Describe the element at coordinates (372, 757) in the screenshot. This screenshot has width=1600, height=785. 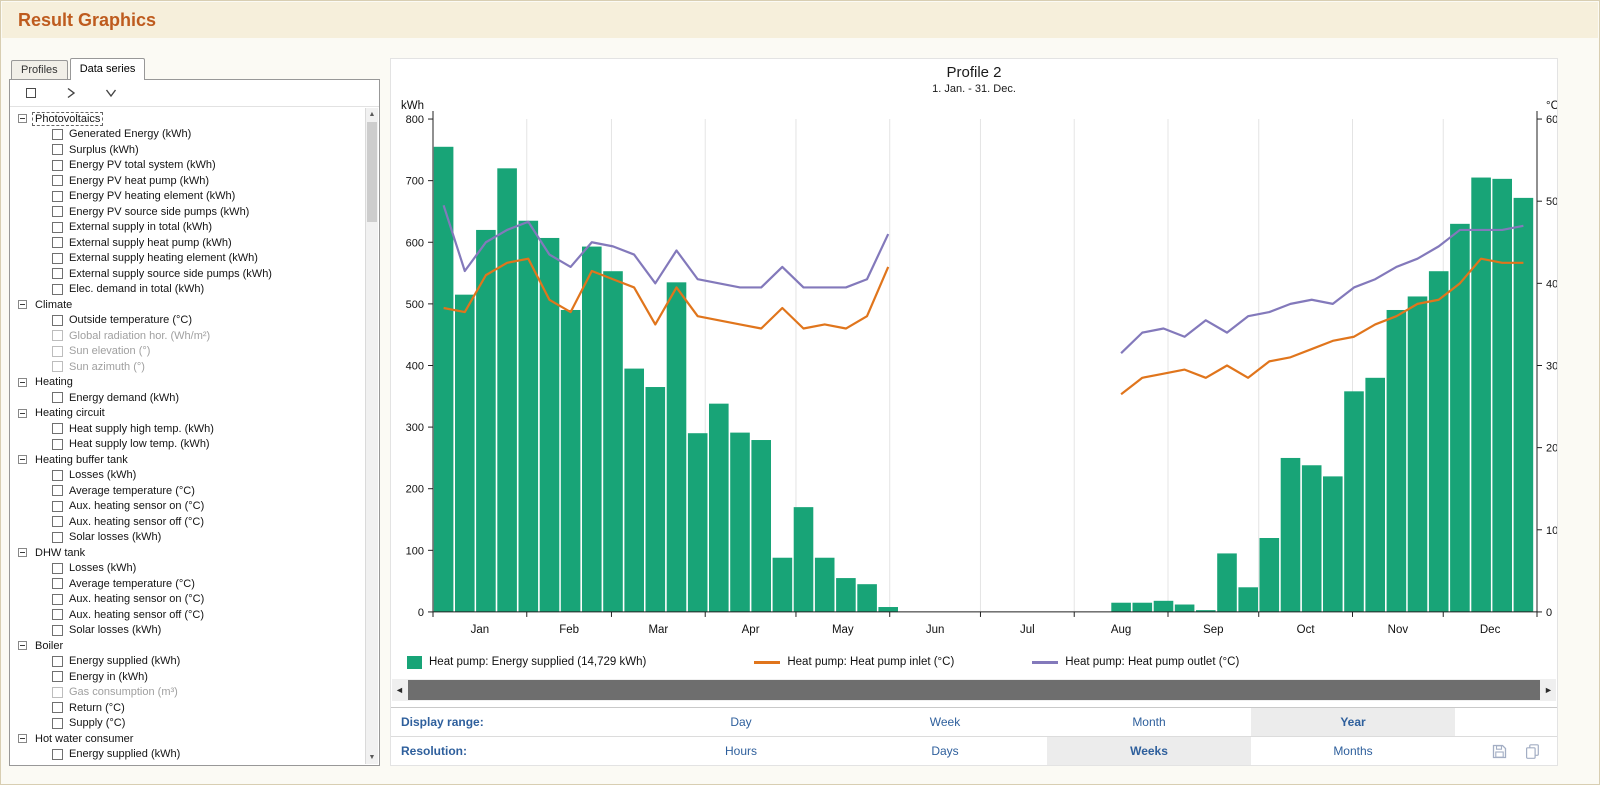
I see `scroll-down-icon: ▼` at that location.